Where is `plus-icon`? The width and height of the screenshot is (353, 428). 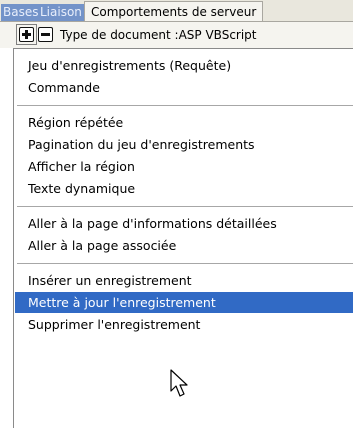 plus-icon is located at coordinates (26, 34).